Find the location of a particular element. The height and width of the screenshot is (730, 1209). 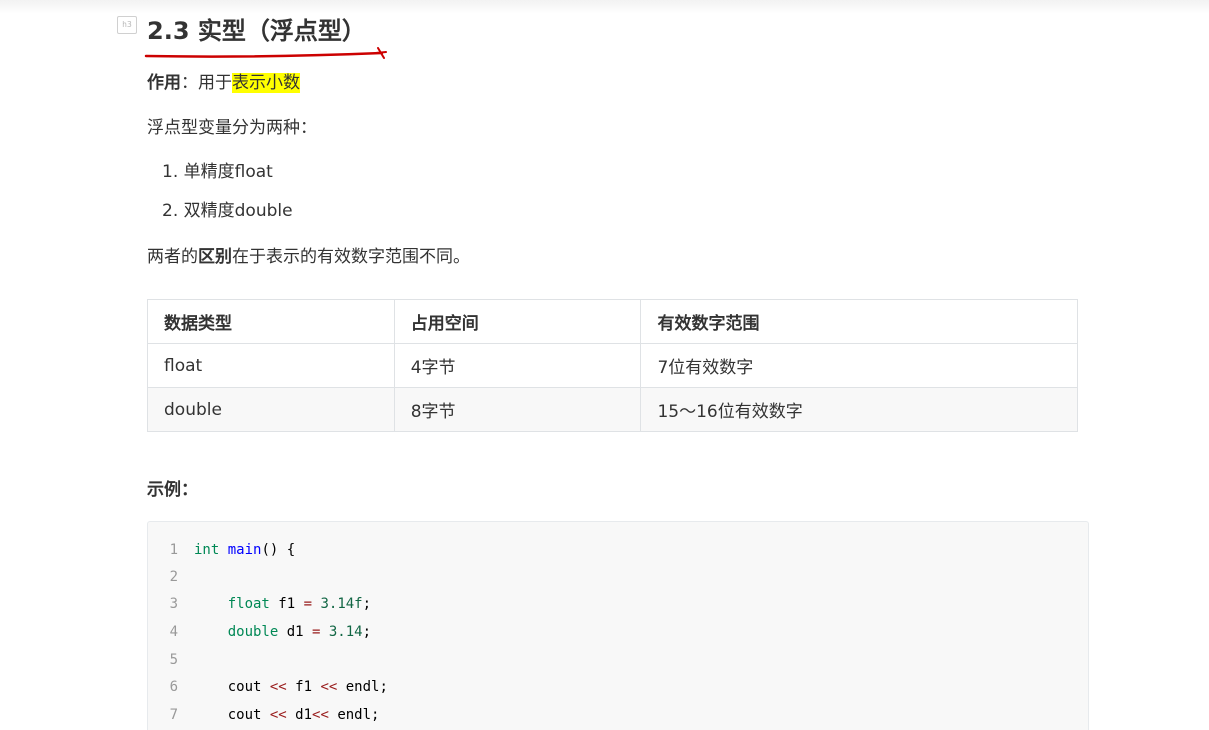

table-cell: double is located at coordinates (271, 409).